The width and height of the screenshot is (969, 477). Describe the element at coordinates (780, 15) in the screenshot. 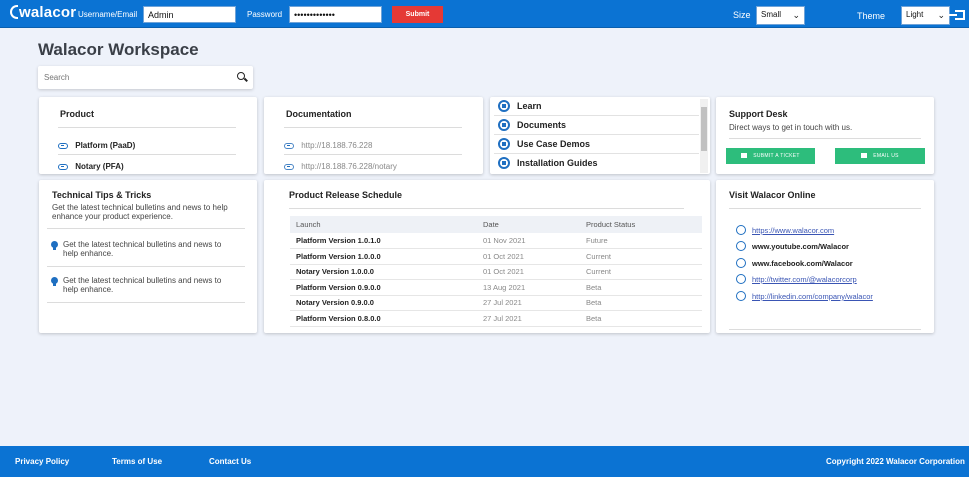

I see `size-select: Small ⌄` at that location.